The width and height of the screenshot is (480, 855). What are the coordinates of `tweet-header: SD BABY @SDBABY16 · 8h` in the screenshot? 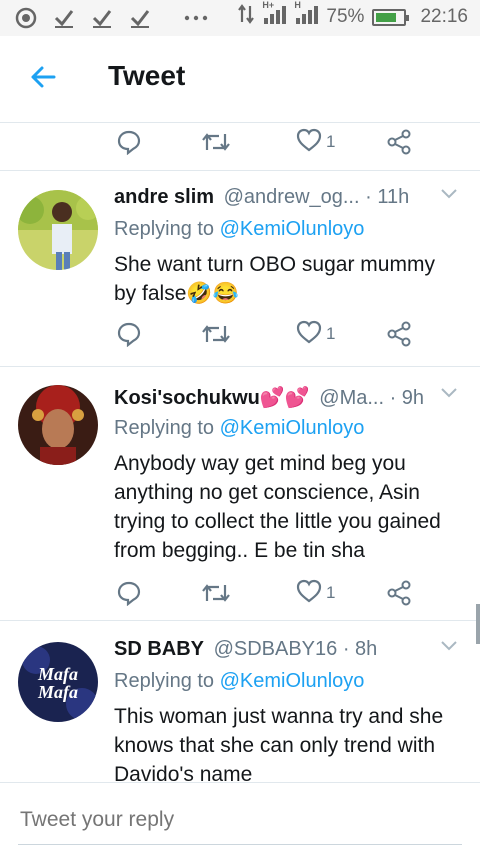 It's located at (272, 649).